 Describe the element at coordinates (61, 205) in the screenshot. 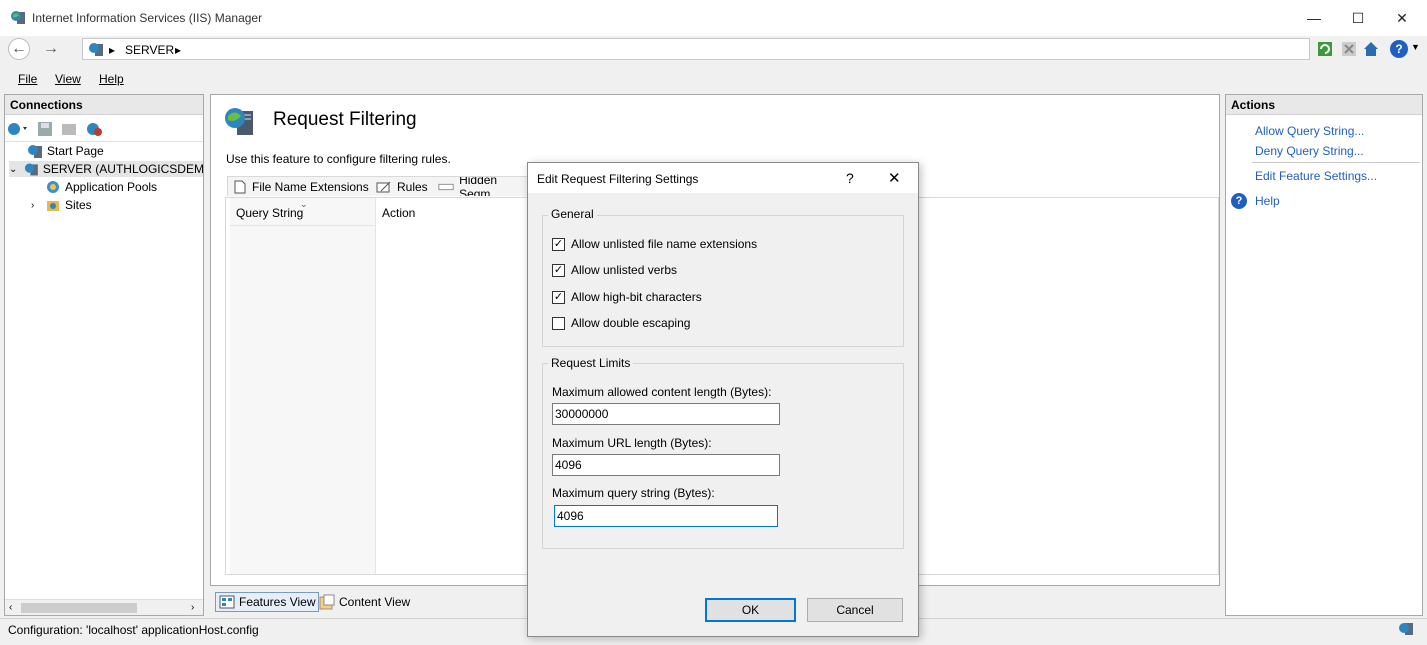

I see `tree-item-sites: › Sites` at that location.